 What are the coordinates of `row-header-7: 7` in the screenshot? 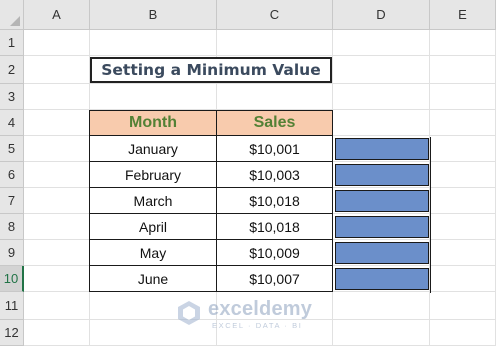 It's located at (12, 201).